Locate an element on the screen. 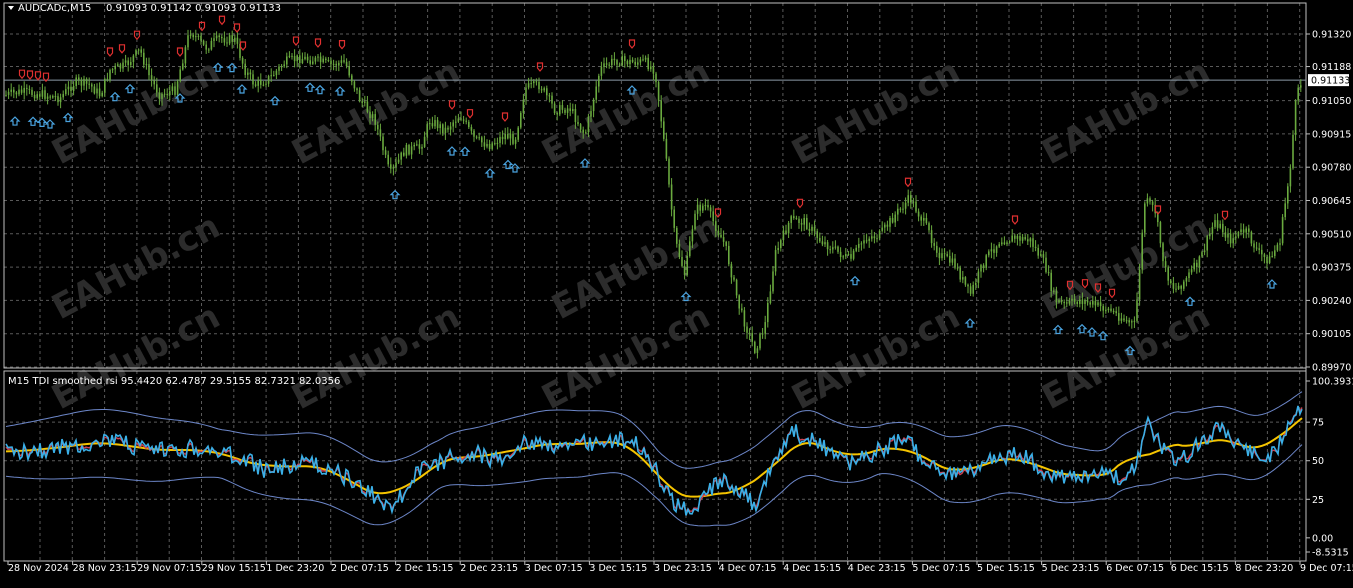 Image resolution: width=1353 pixels, height=588 pixels. time-tick-label: 3 Dec 23:15 is located at coordinates (683, 568).